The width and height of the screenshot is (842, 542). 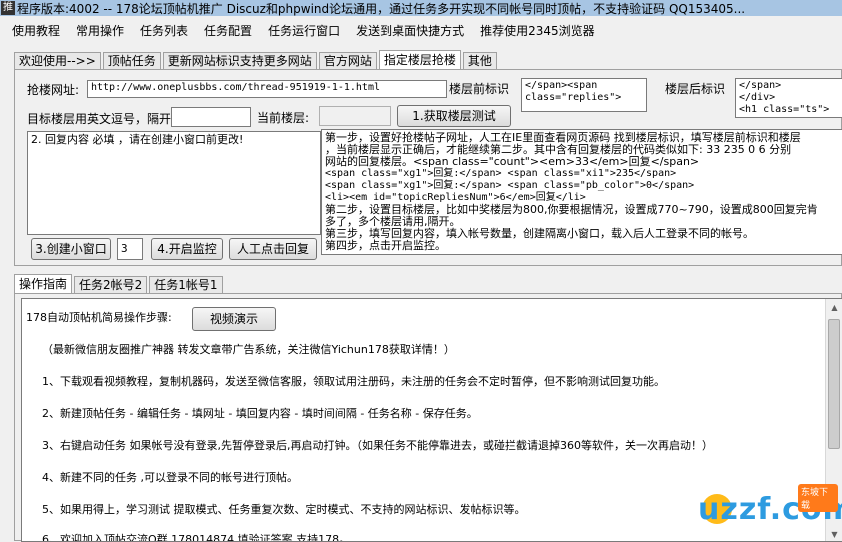 What do you see at coordinates (537, 31) in the screenshot?
I see `menu-browser: 推荐使用2345浏览器` at bounding box center [537, 31].